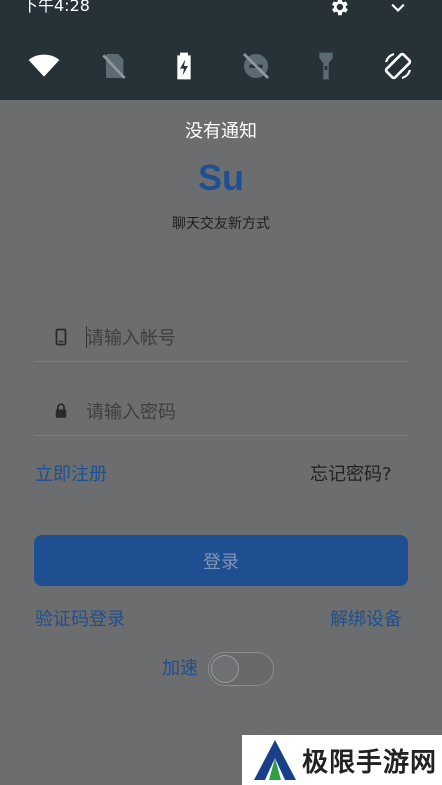  I want to click on login-button: 登录, so click(221, 560).